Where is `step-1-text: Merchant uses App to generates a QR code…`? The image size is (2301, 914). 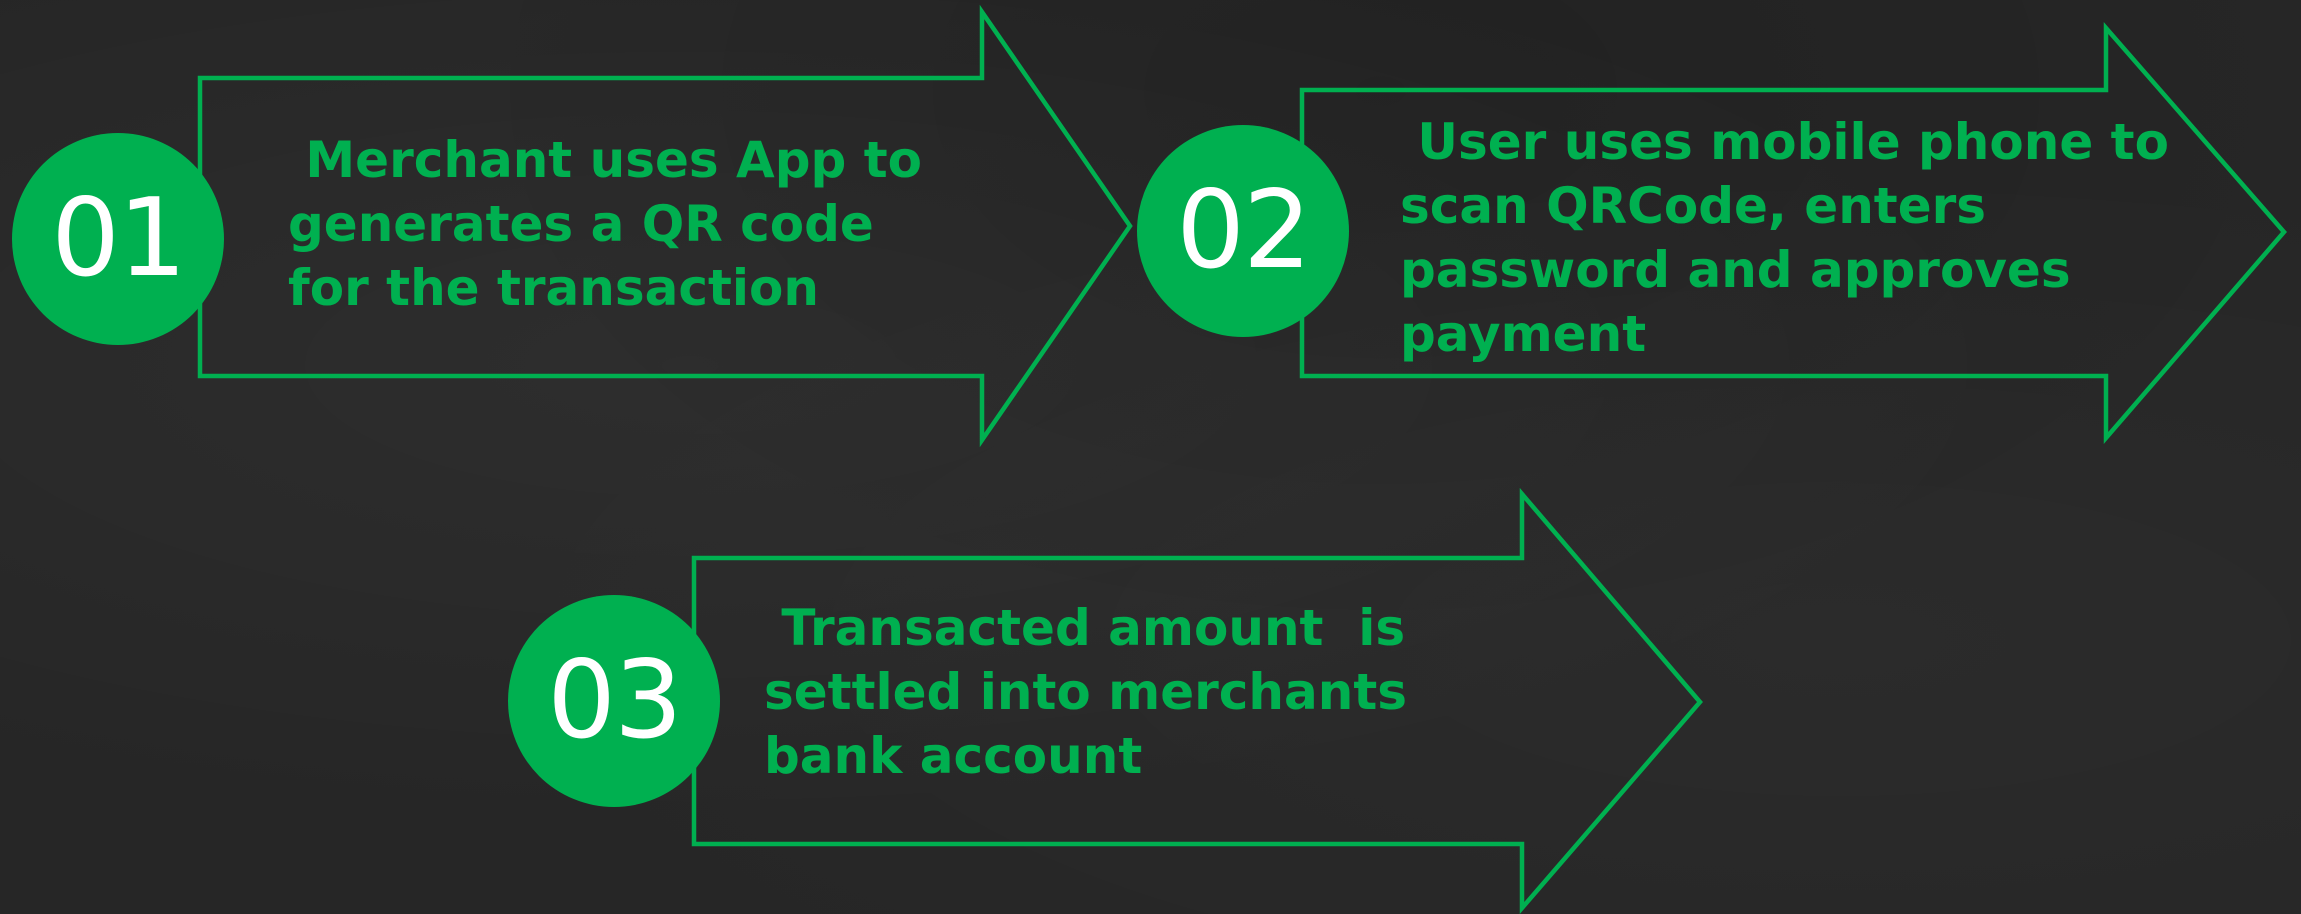 step-1-text: Merchant uses App to generates a QR code… is located at coordinates (605, 224).